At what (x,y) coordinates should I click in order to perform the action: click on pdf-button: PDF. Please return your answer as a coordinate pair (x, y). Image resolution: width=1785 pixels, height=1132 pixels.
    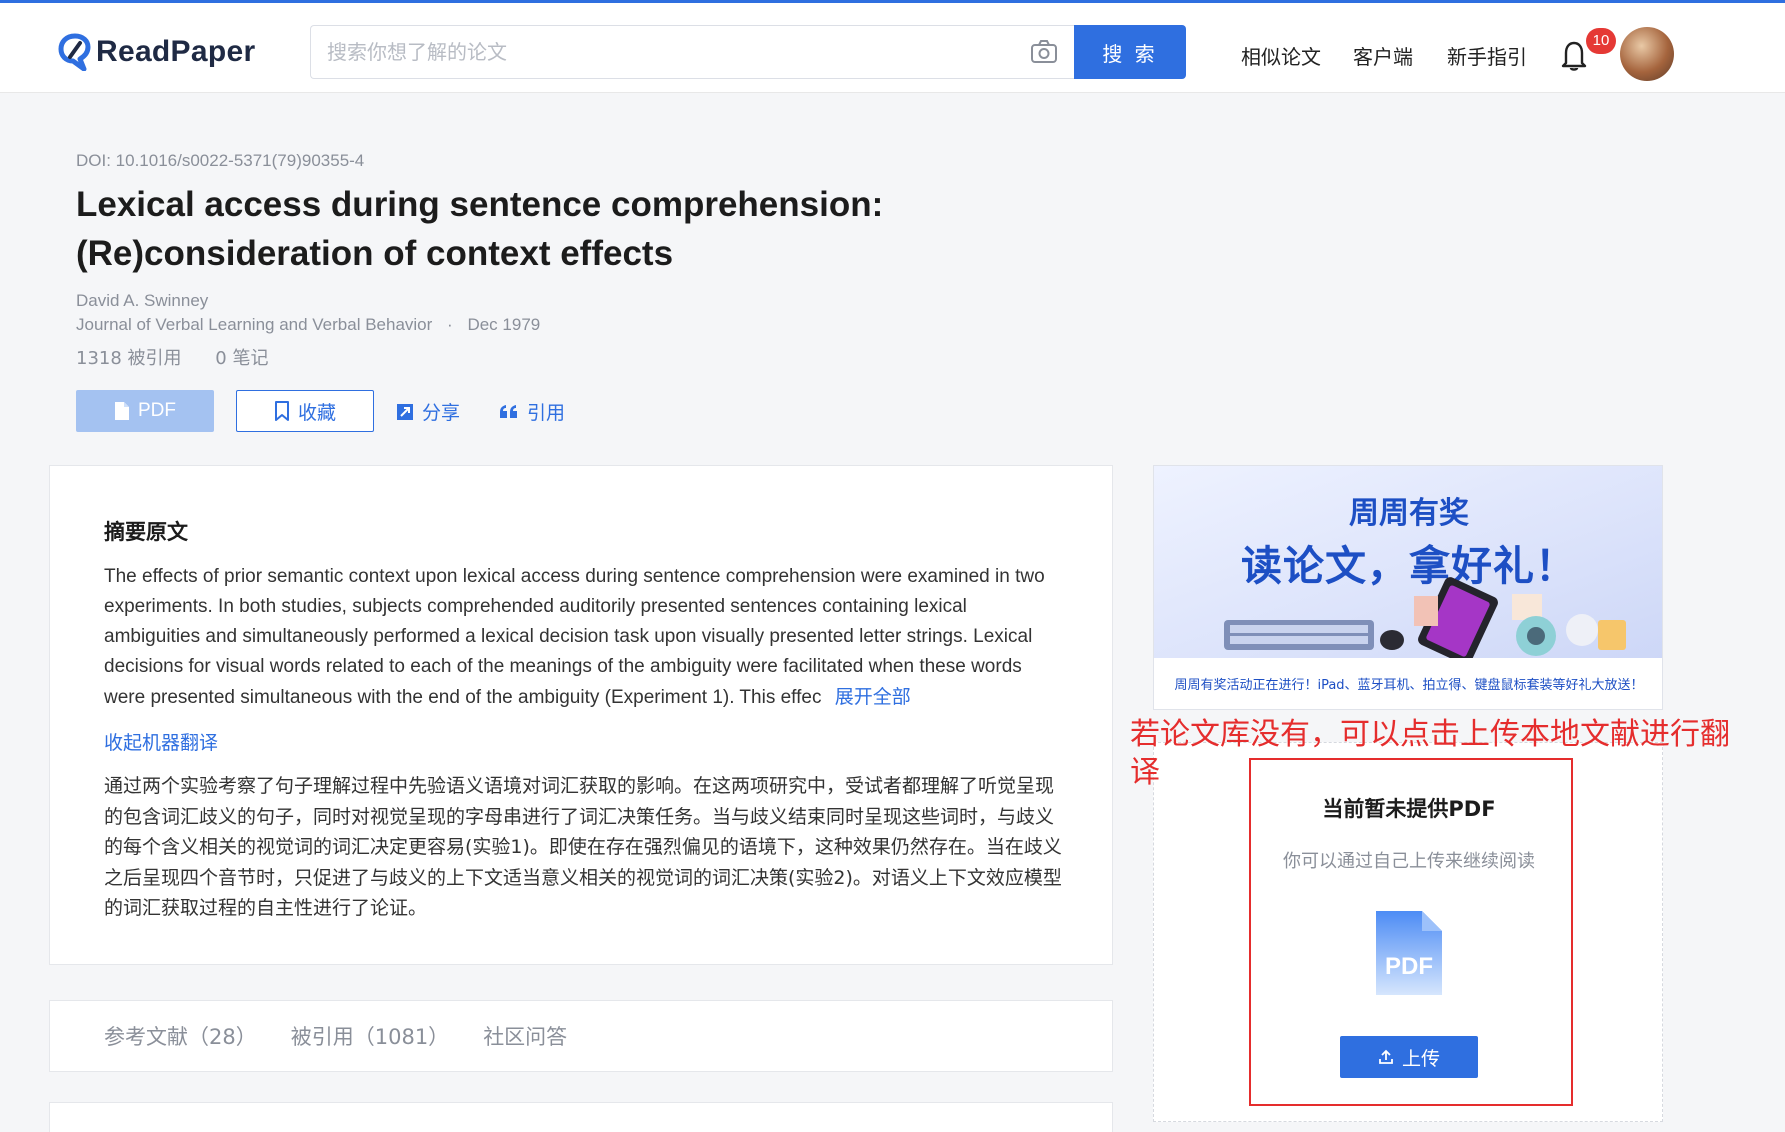
    Looking at the image, I should click on (145, 411).